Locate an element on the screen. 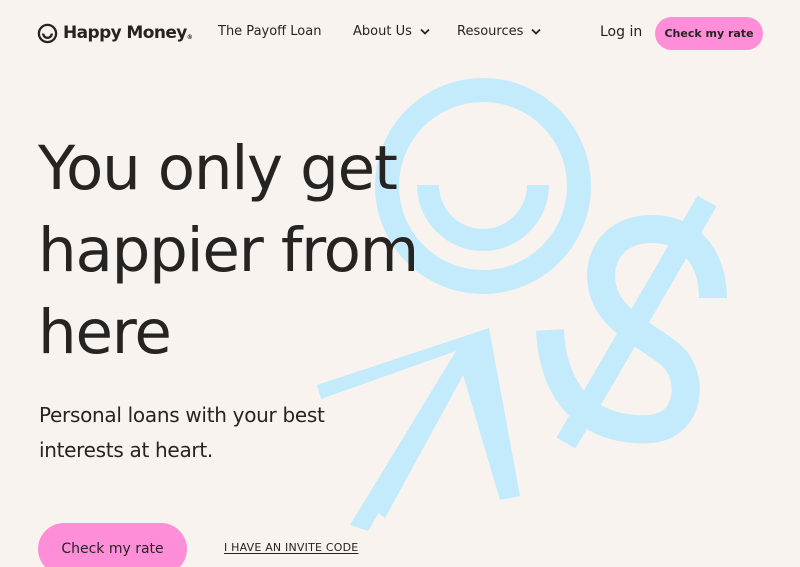 Image resolution: width=800 pixels, height=567 pixels. nav-item-label: About Us is located at coordinates (382, 31).